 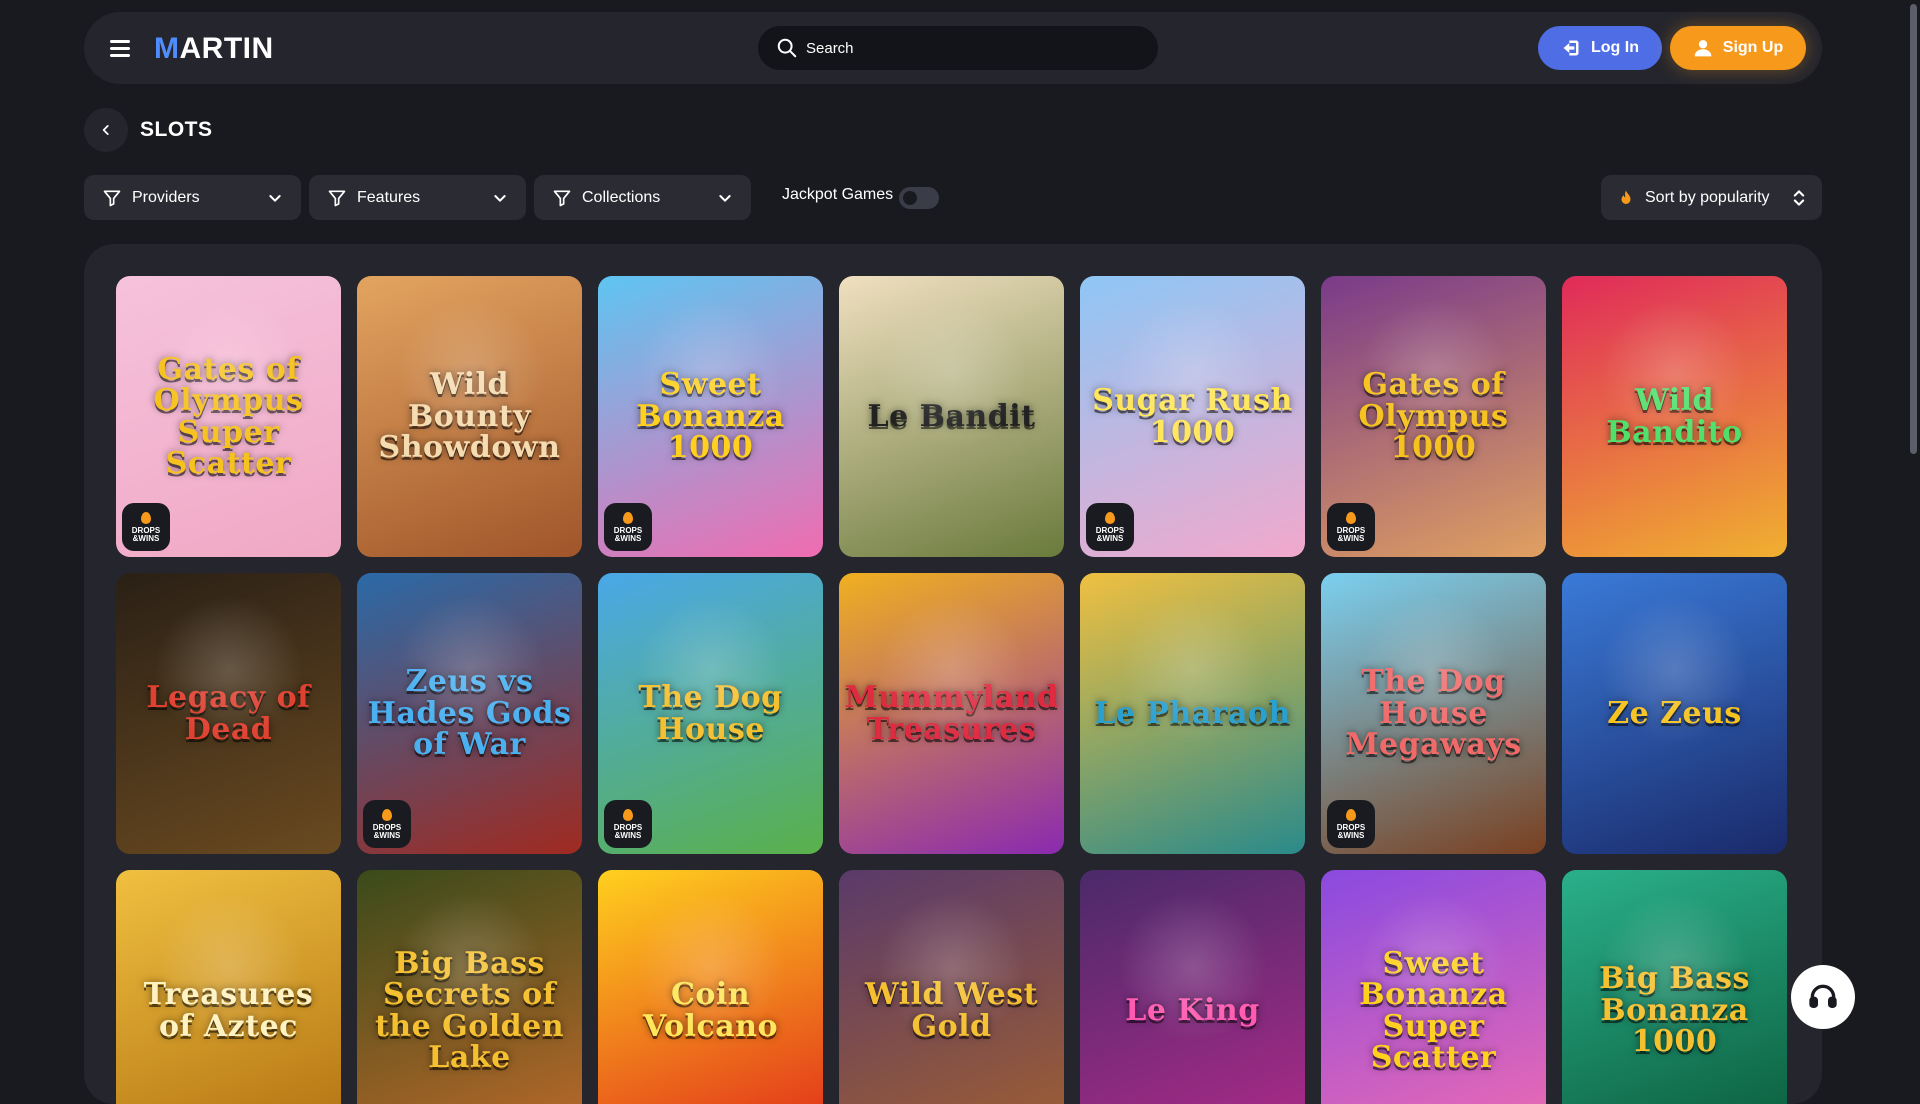 I want to click on game-tile: Sweet Bonanza 1000DROPS&WINS, so click(x=710, y=416).